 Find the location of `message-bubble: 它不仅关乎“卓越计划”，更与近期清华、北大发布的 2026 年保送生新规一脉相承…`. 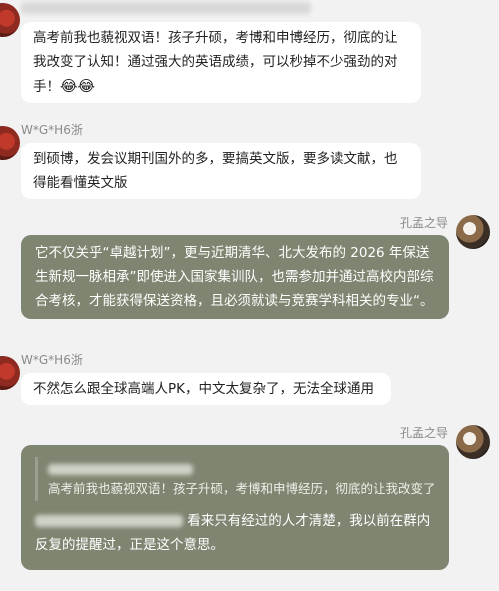

message-bubble: 它不仅关乎“卓越计划”，更与近期清华、北大发布的 2026 年保送生新规一脉相承… is located at coordinates (235, 277).